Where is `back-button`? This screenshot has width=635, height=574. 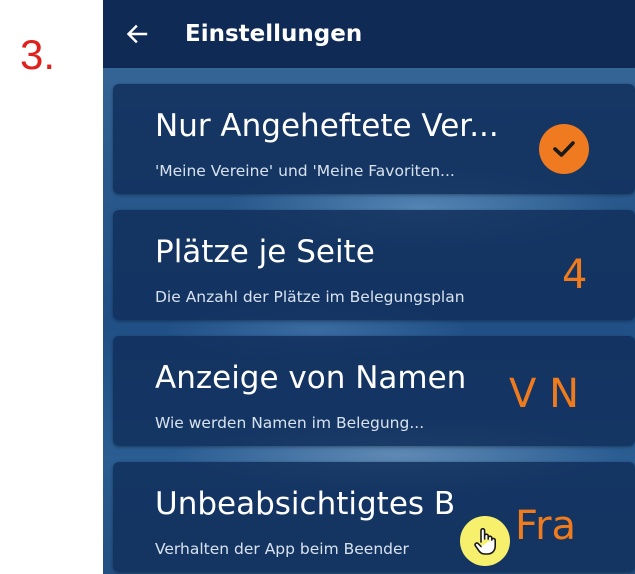 back-button is located at coordinates (137, 34).